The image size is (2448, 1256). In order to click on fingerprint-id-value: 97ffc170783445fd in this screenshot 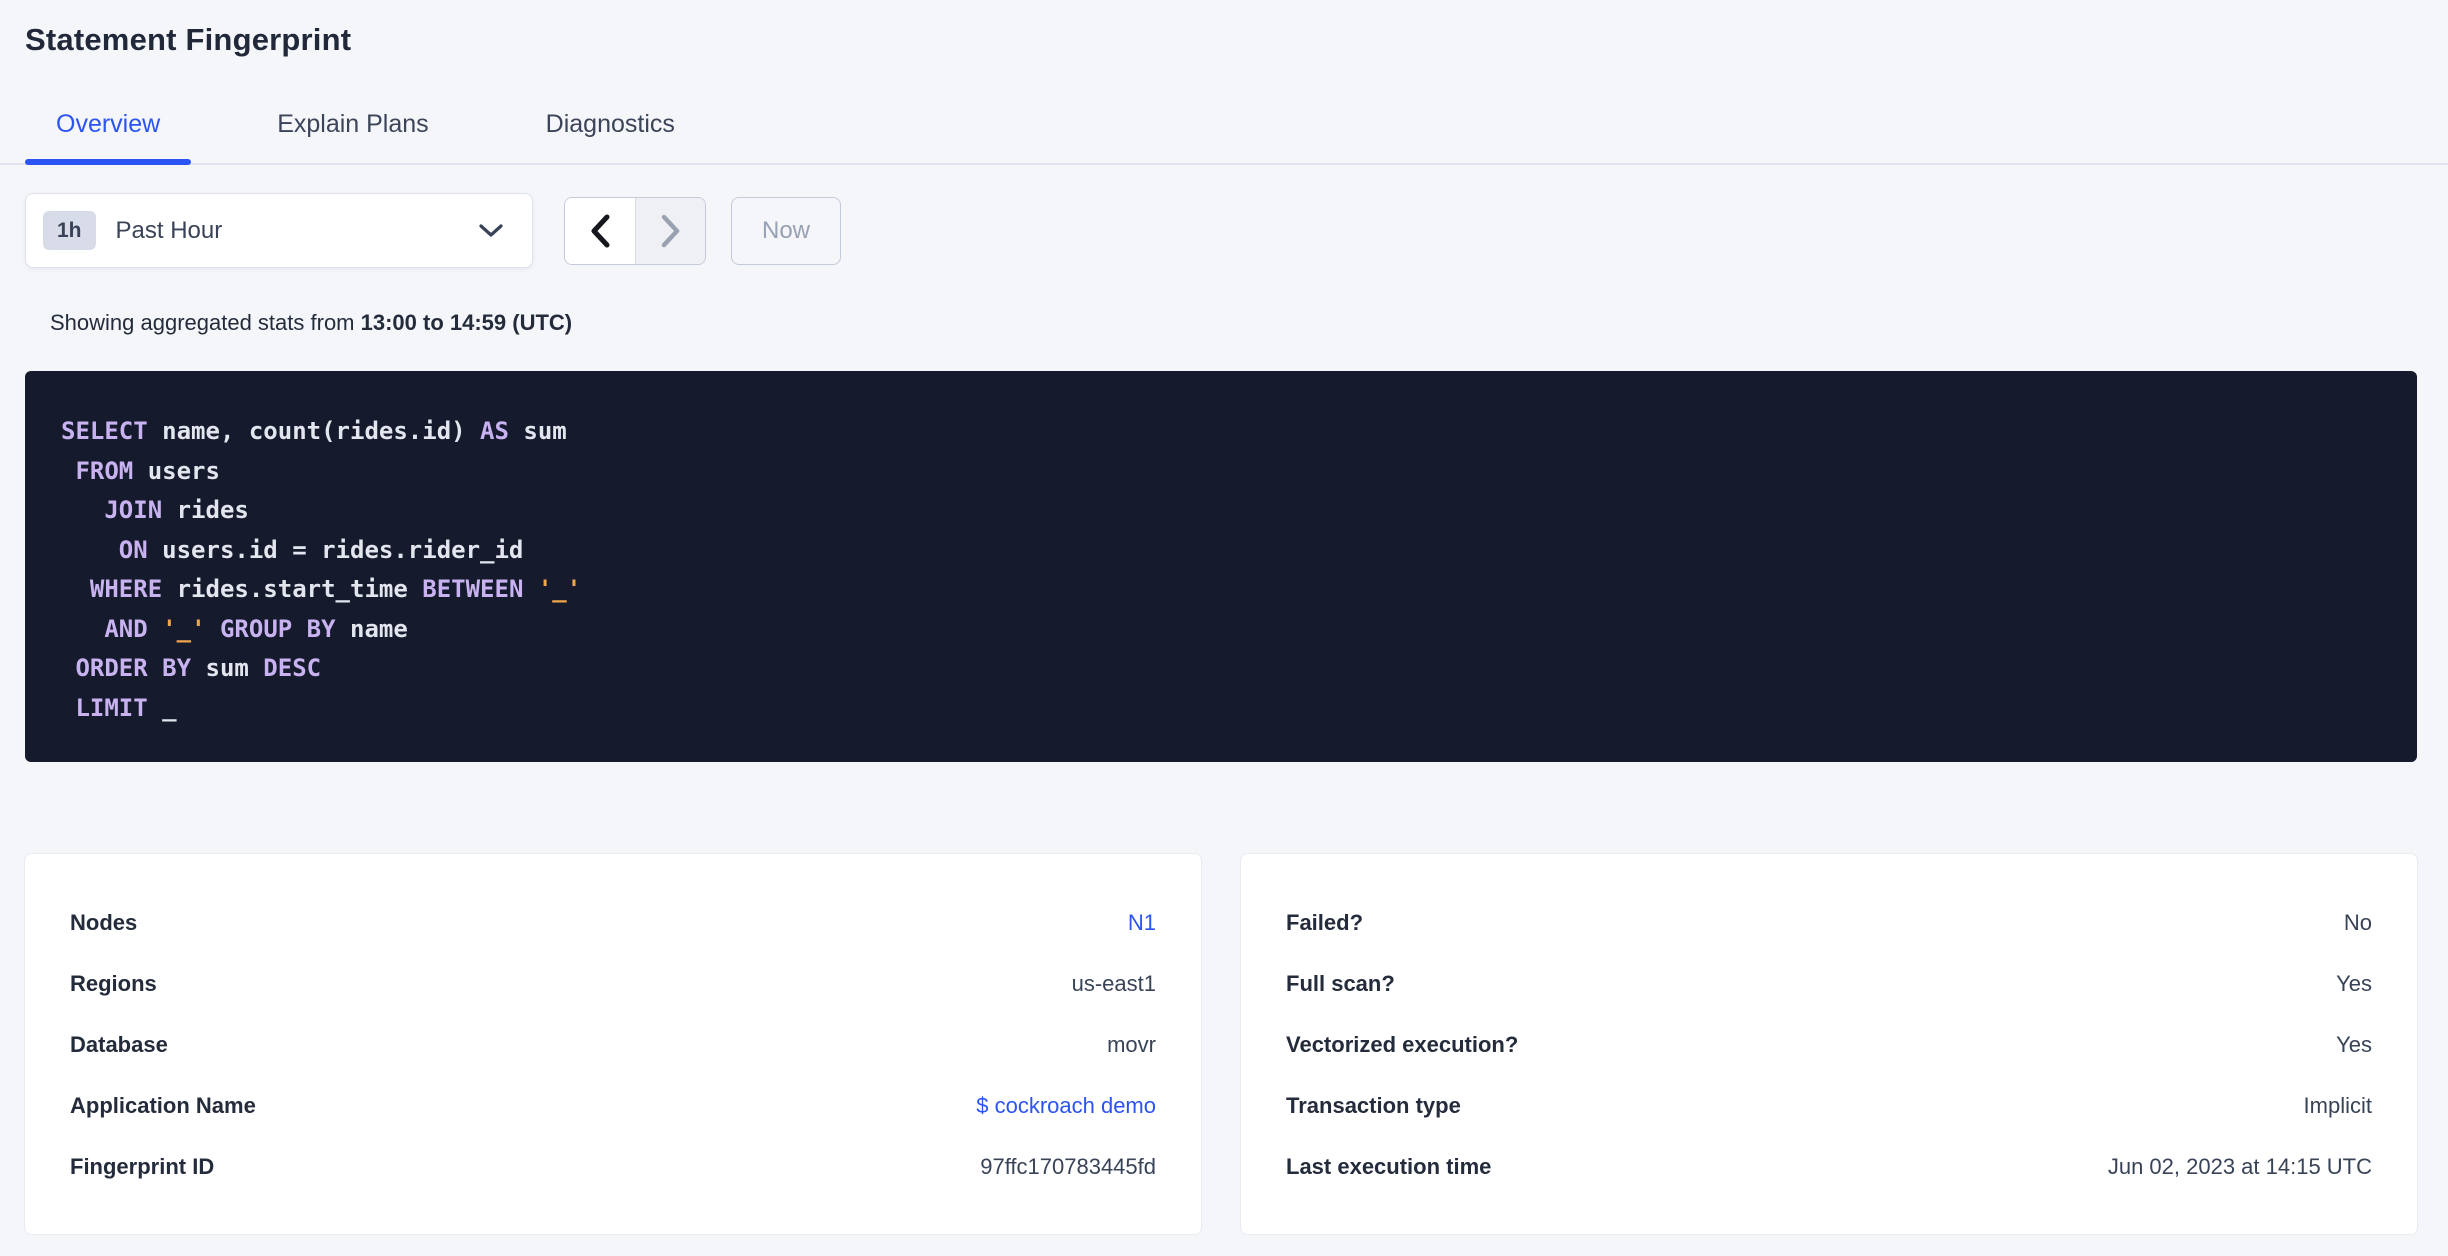, I will do `click(1068, 1166)`.